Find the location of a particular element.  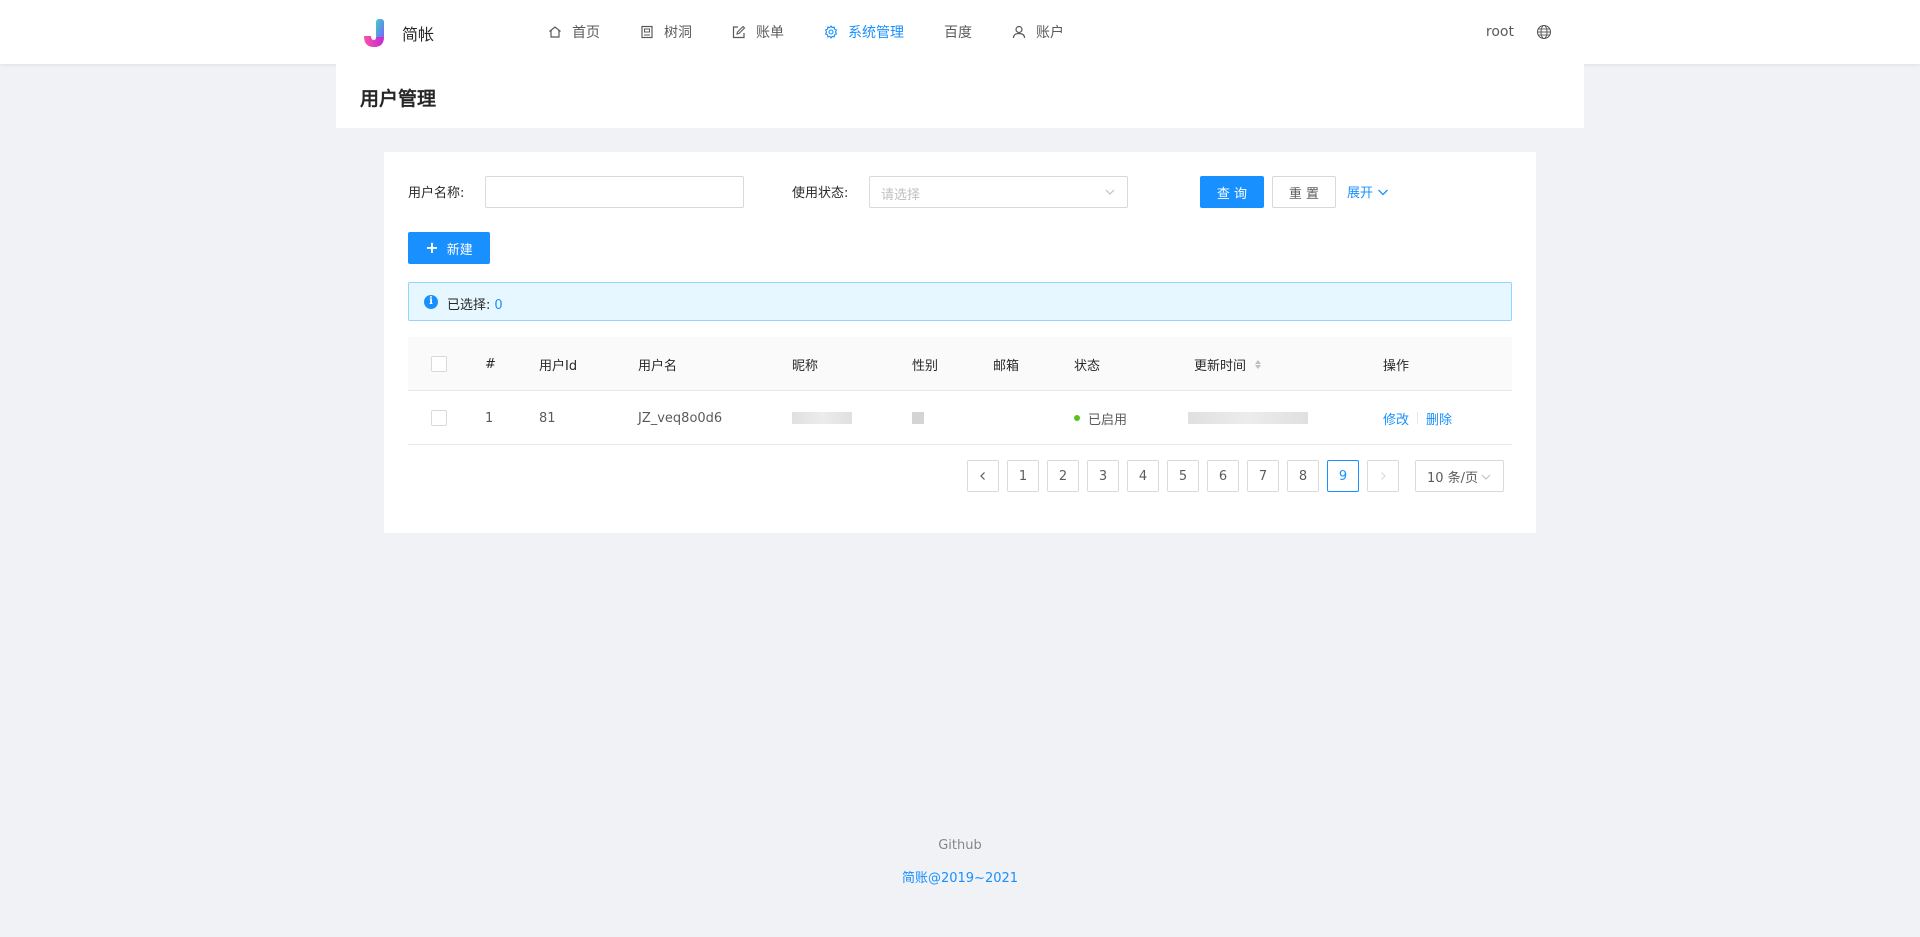

prev-page-button is located at coordinates (983, 476).